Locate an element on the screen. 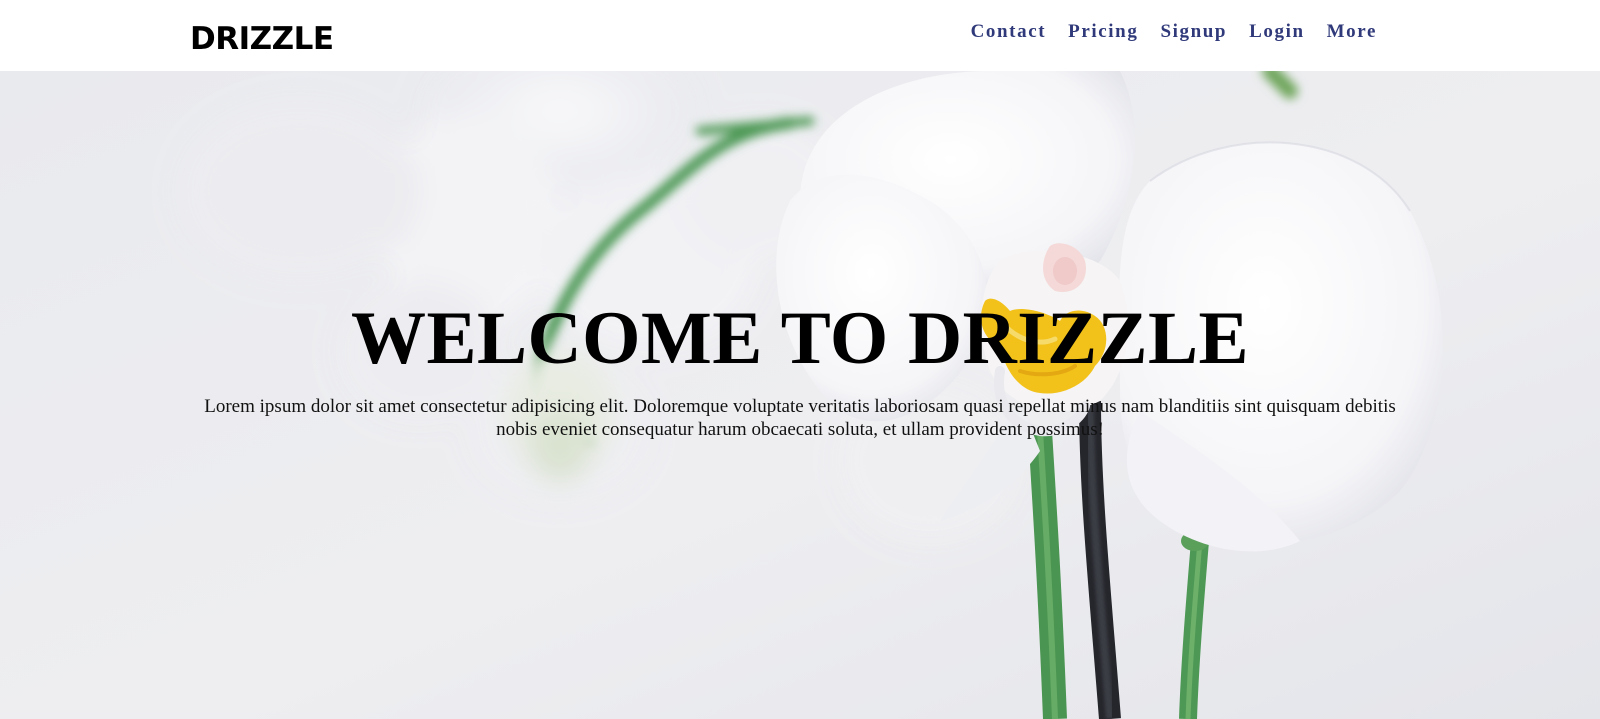 The image size is (1600, 719). nav-link-contact: Contact is located at coordinates (1009, 32).